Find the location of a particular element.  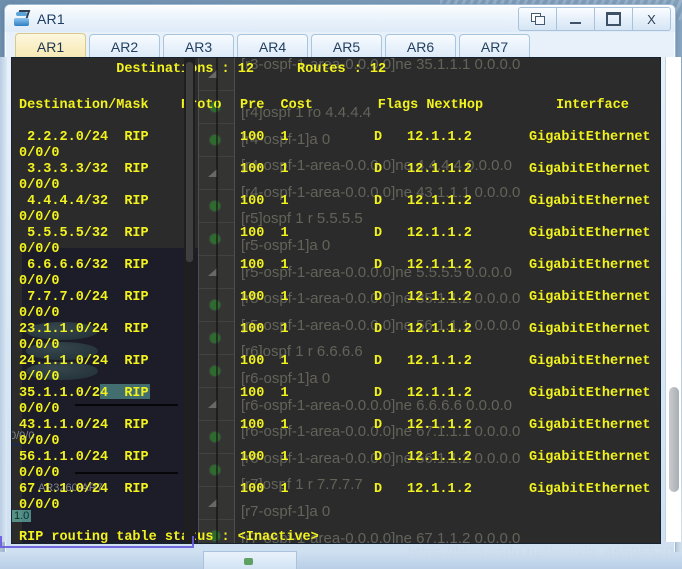

restore-cascade-button is located at coordinates (537, 19).